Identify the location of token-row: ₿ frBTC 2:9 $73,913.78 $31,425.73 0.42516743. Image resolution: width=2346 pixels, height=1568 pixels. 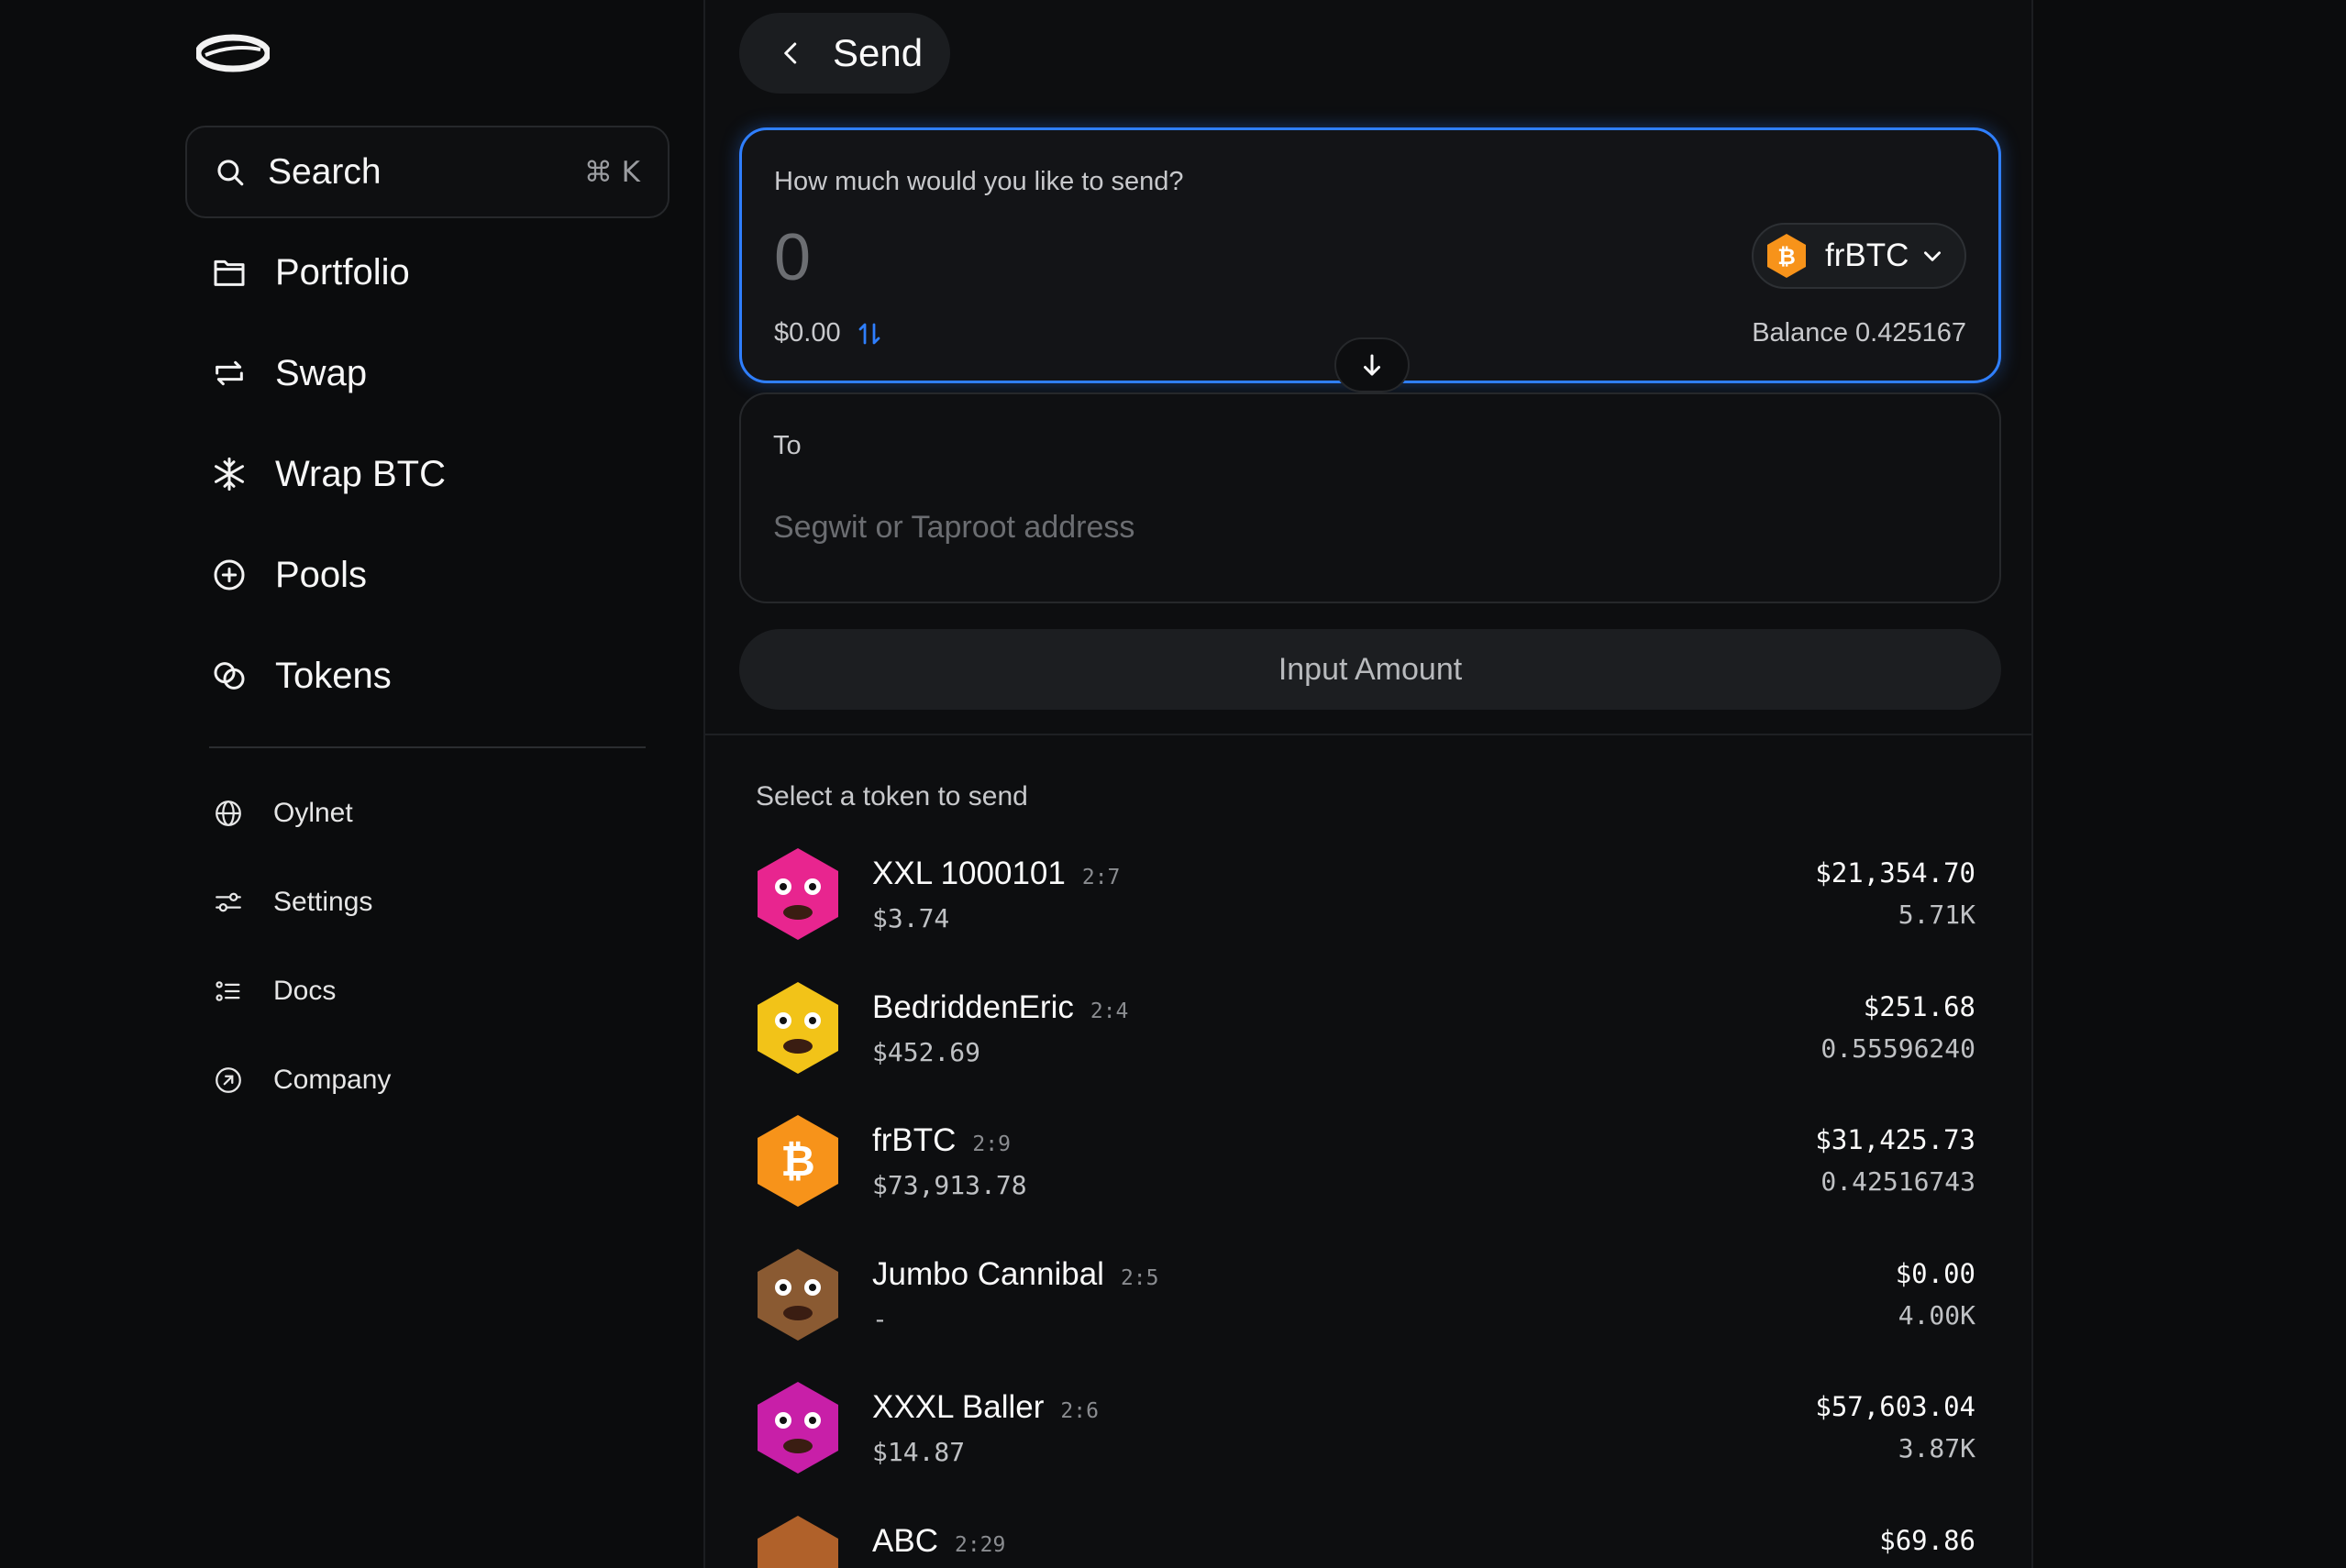
(1371, 1164).